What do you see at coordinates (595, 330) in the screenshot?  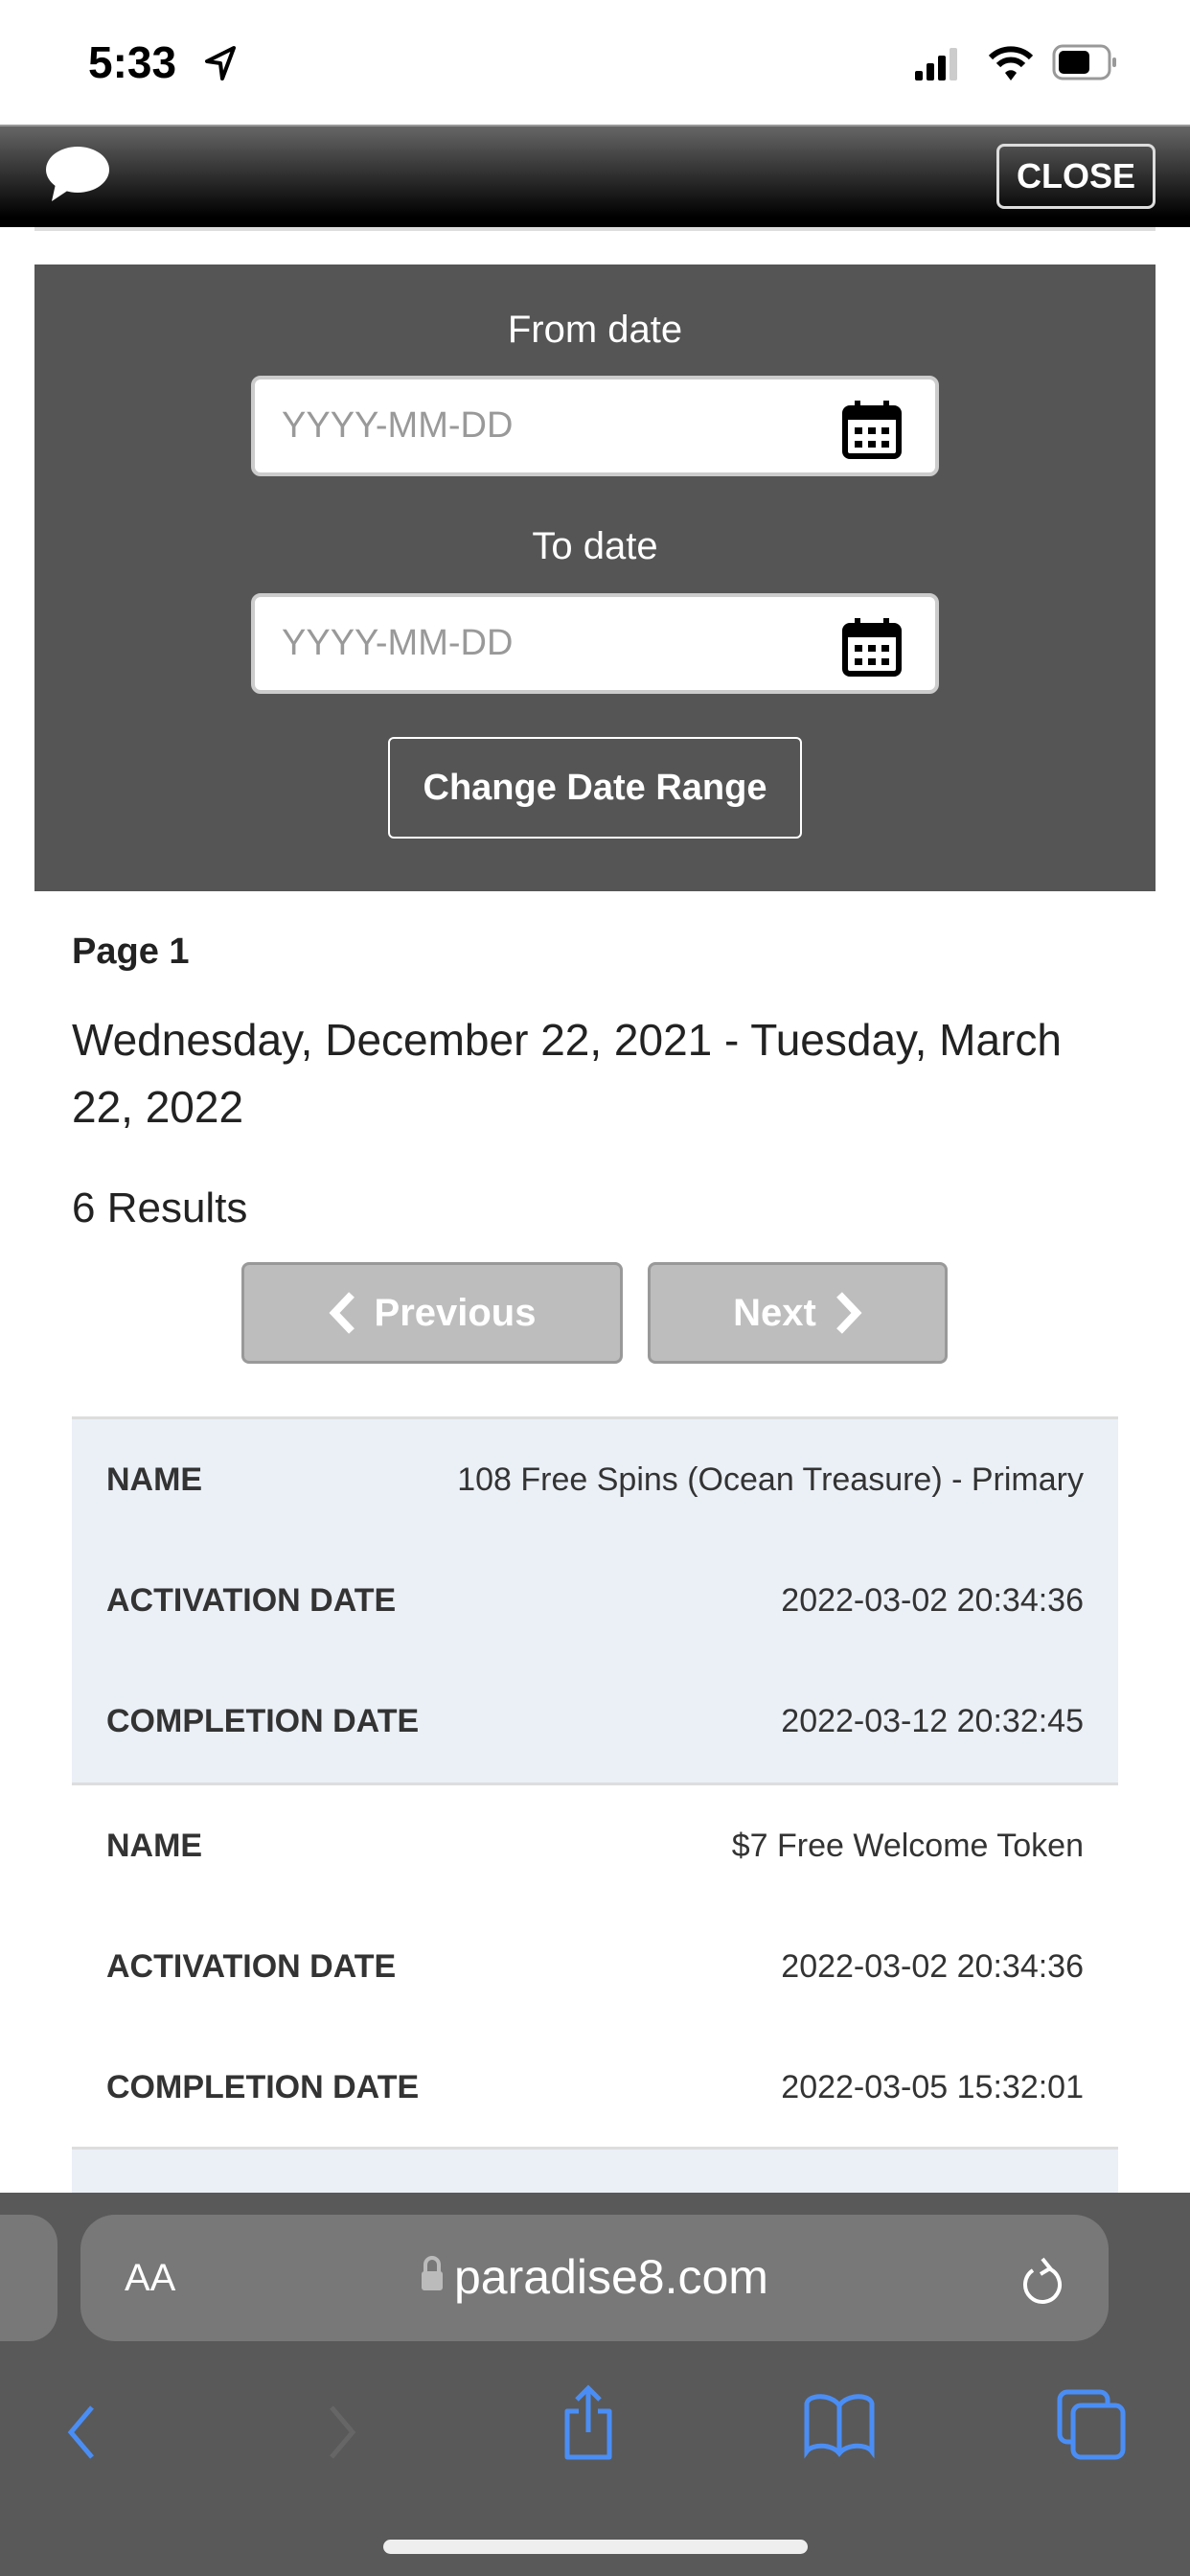 I see `from-date-label: From date` at bounding box center [595, 330].